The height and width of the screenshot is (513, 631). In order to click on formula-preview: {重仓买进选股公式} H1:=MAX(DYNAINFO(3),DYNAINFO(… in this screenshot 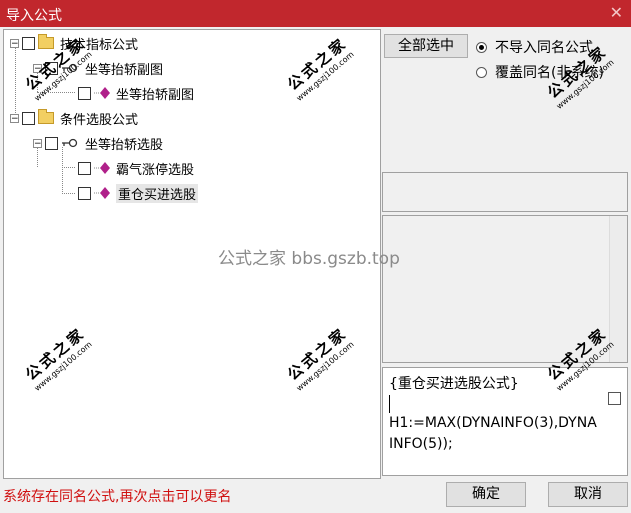, I will do `click(505, 421)`.